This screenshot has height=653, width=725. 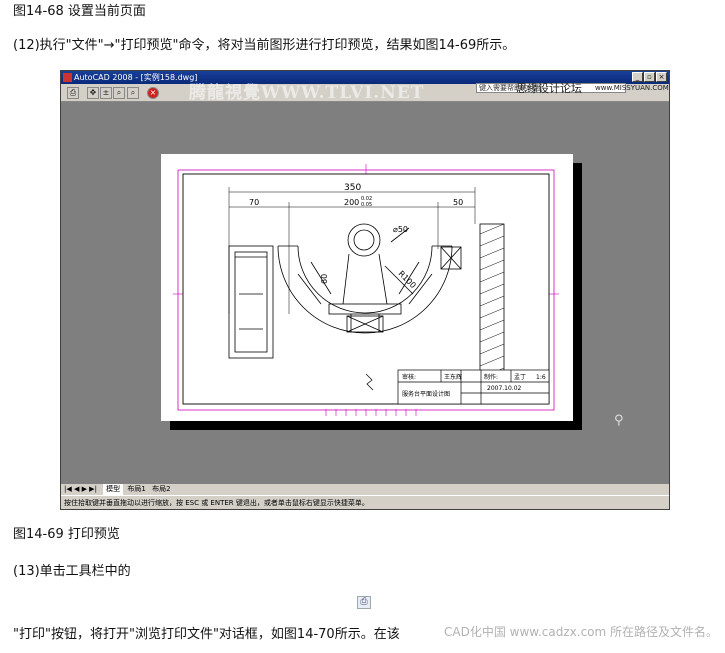 I want to click on restore-button: ▫, so click(x=649, y=77).